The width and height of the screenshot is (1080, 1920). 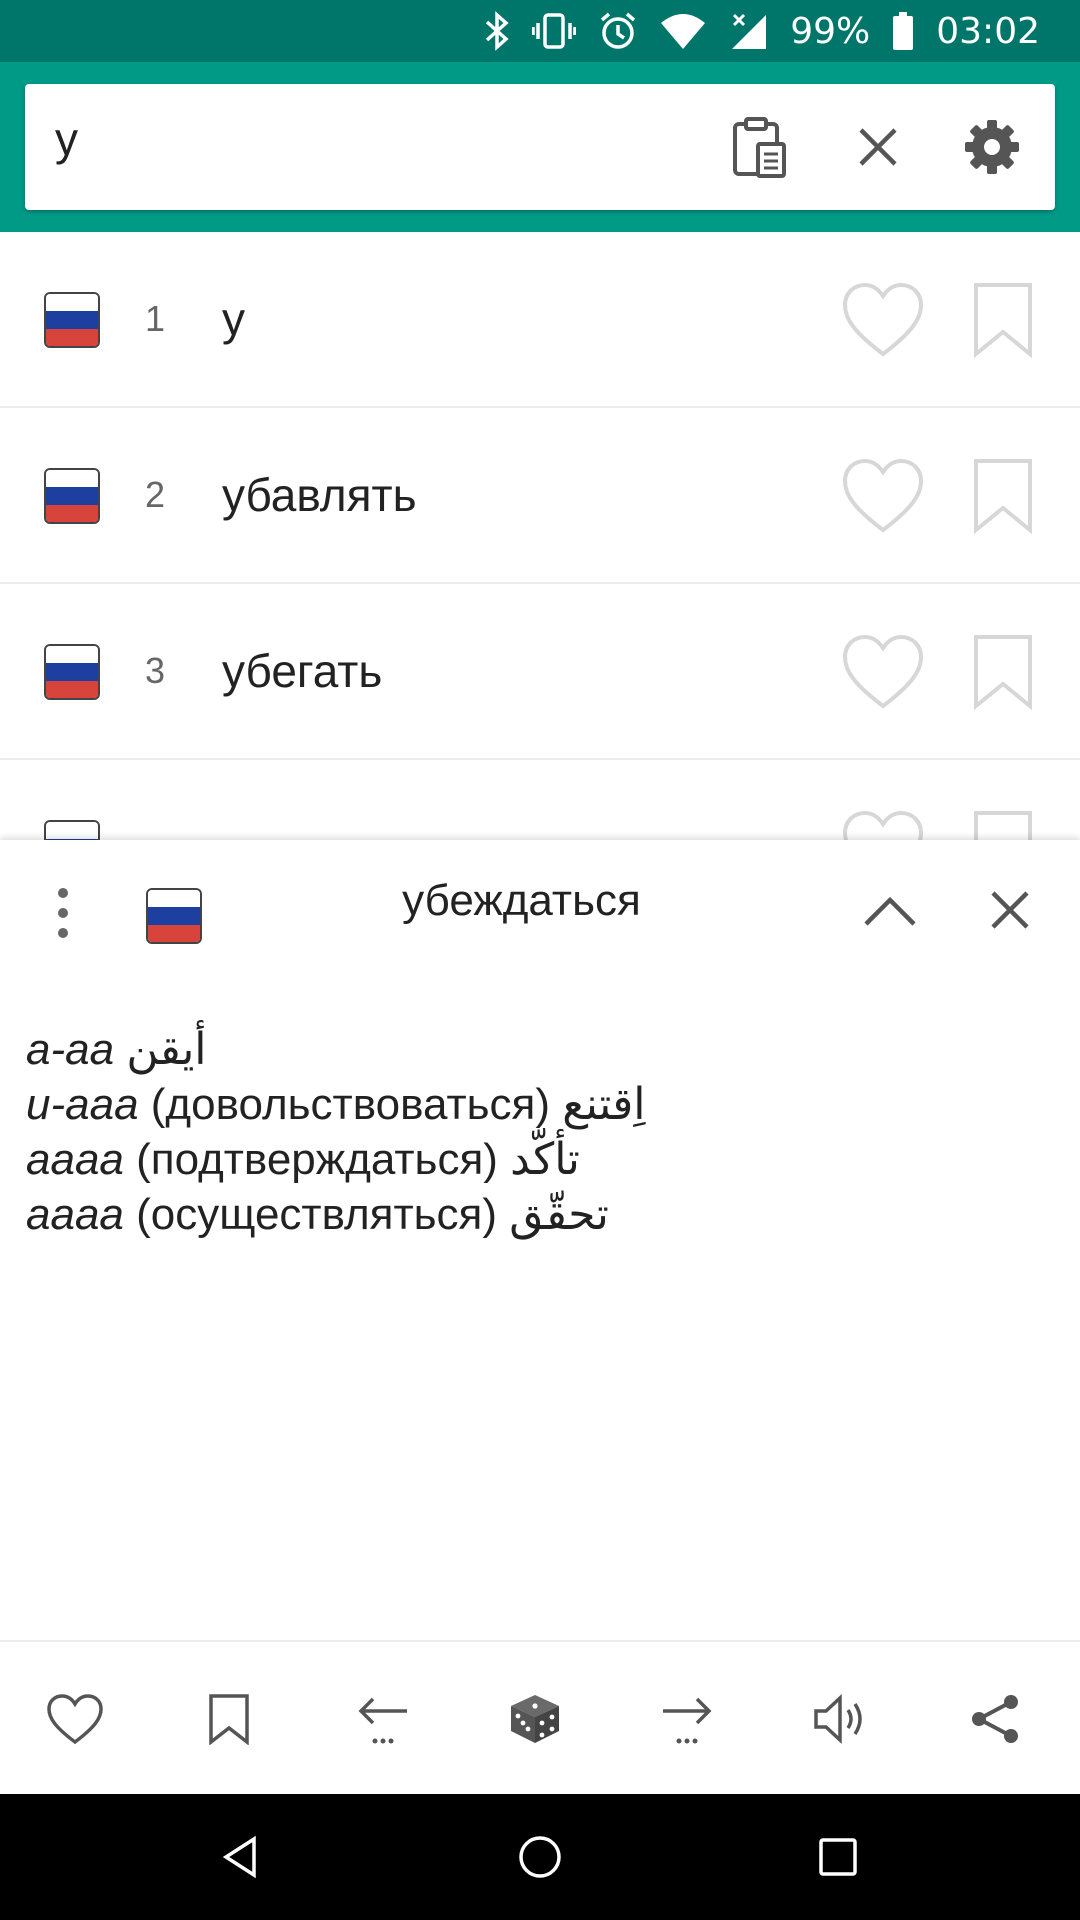 I want to click on settings-button, so click(x=992, y=147).